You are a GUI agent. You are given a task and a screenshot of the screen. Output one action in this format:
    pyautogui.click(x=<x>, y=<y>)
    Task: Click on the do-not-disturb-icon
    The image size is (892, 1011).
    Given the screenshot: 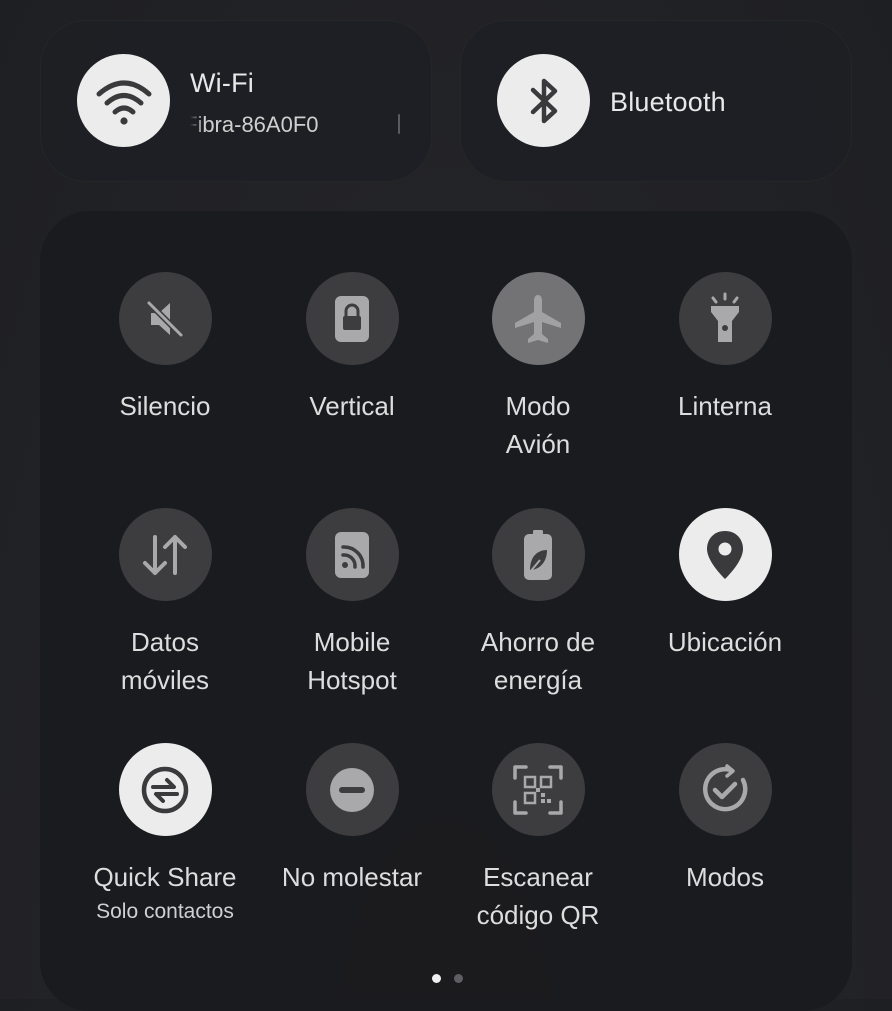 What is the action you would take?
    pyautogui.click(x=352, y=789)
    